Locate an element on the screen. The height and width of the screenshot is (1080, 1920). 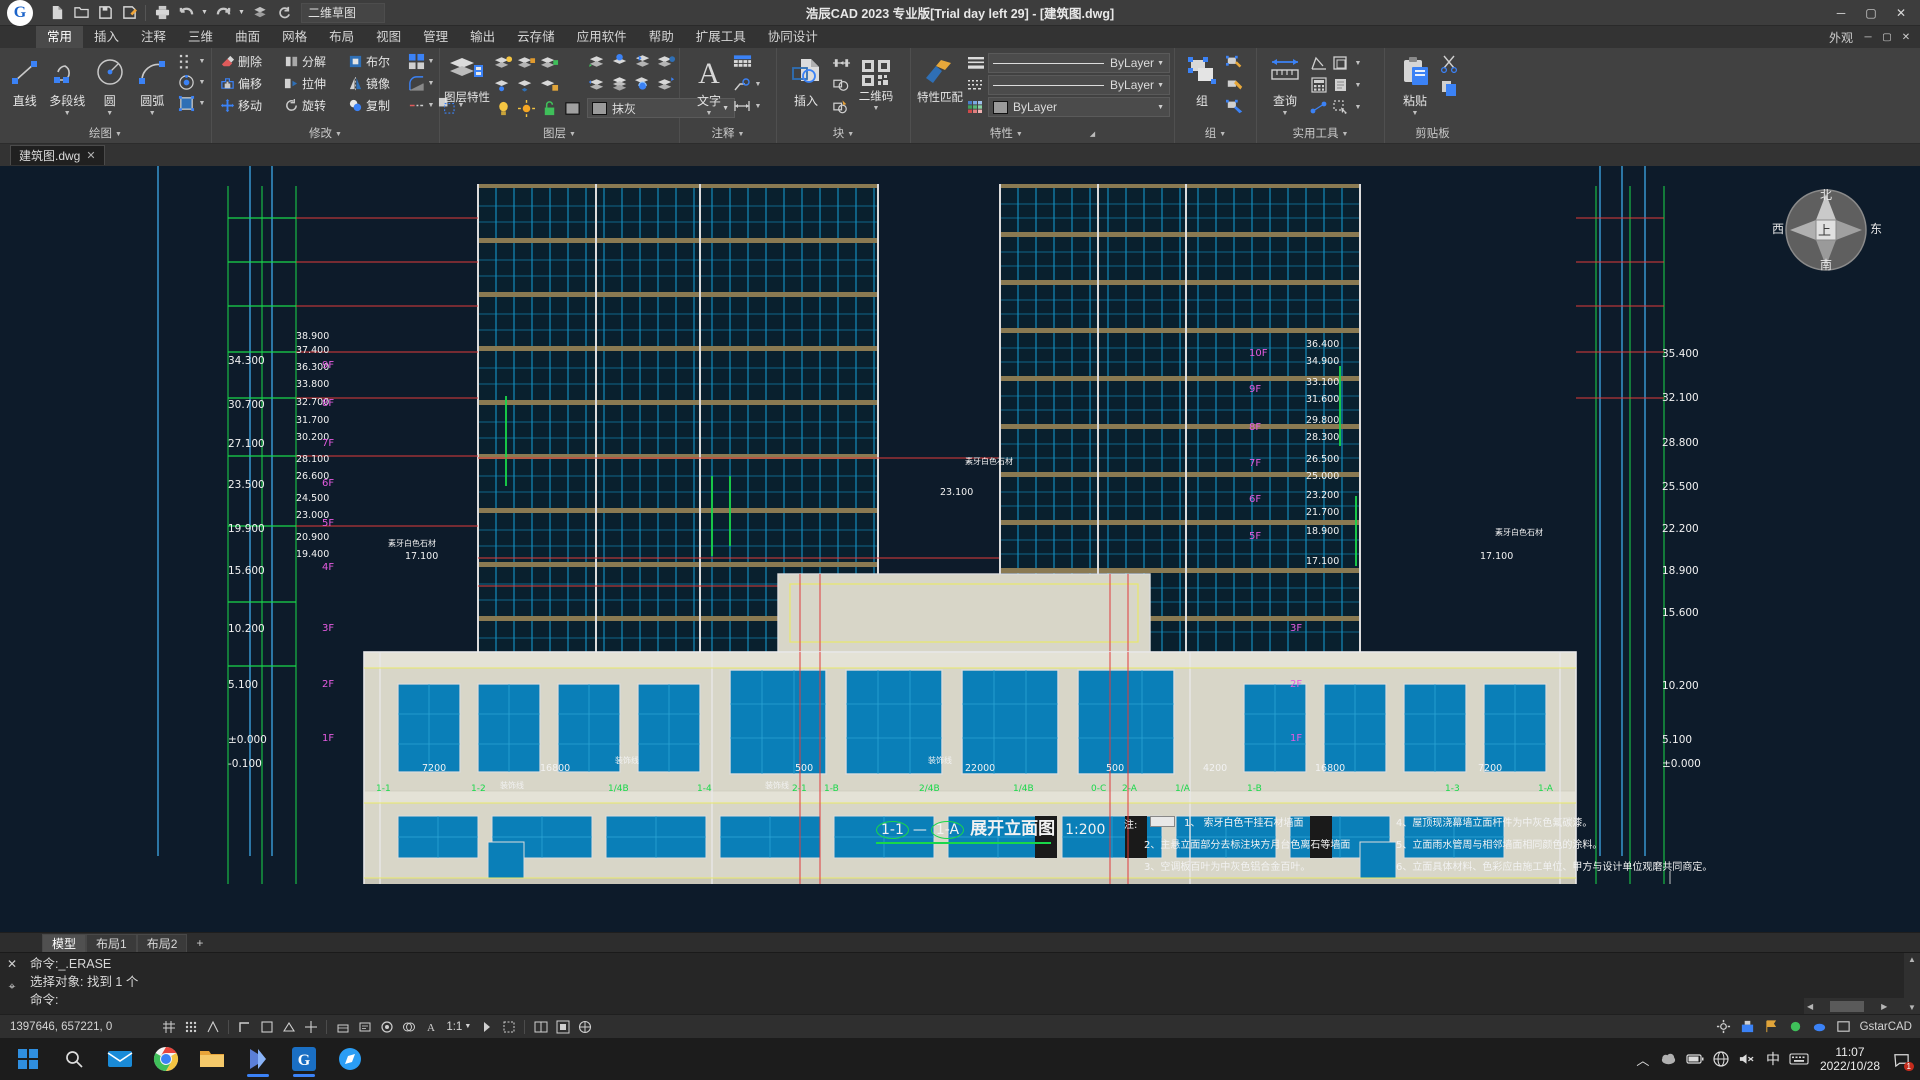
restore-icon is located at coordinates (284, 13).